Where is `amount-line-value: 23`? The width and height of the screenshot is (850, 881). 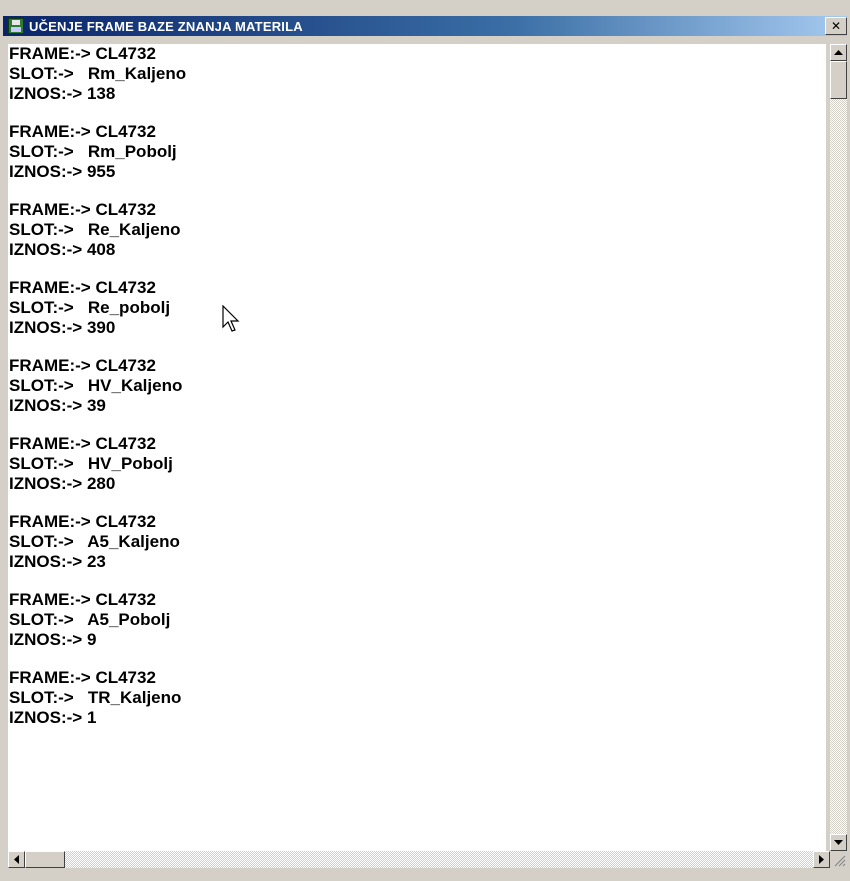
amount-line-value: 23 is located at coordinates (96, 561).